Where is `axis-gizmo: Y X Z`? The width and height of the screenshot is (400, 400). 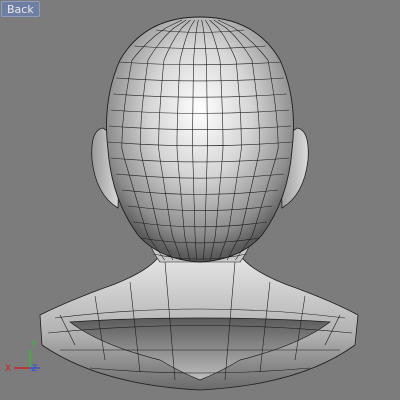 axis-gizmo: Y X Z is located at coordinates (22, 357).